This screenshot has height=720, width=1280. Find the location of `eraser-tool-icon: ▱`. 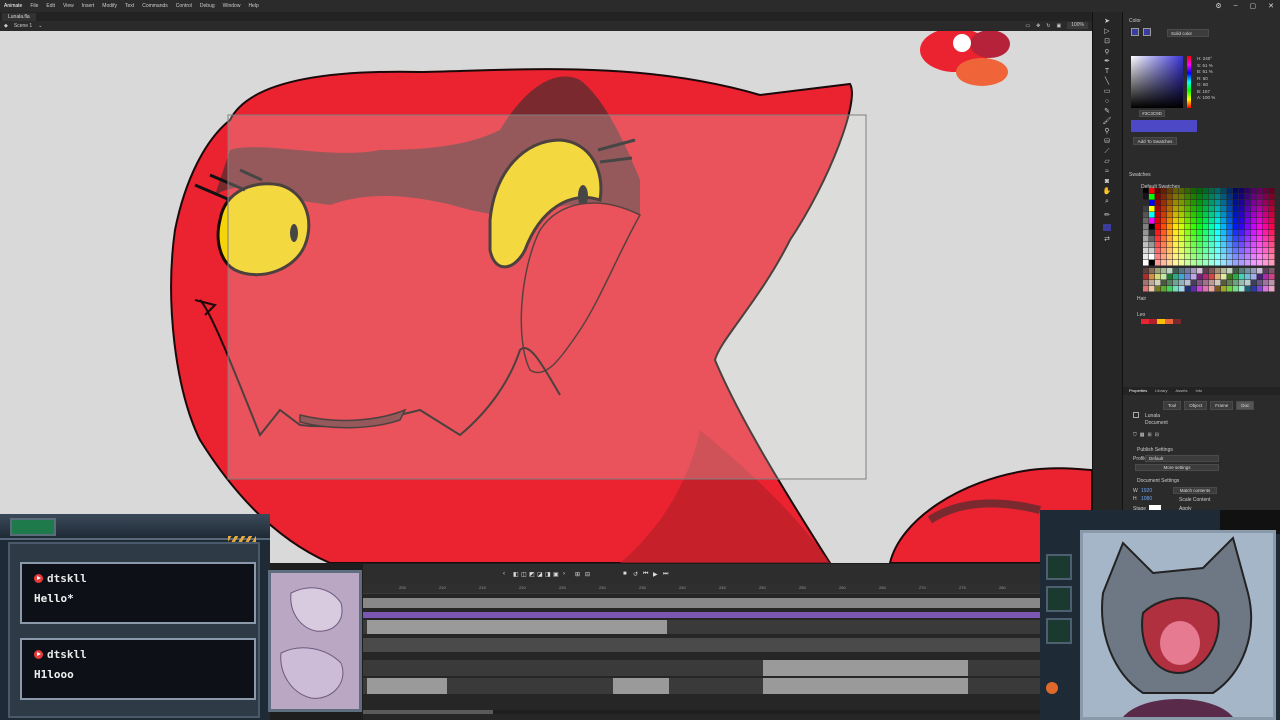

eraser-tool-icon: ▱ is located at coordinates (1107, 162).